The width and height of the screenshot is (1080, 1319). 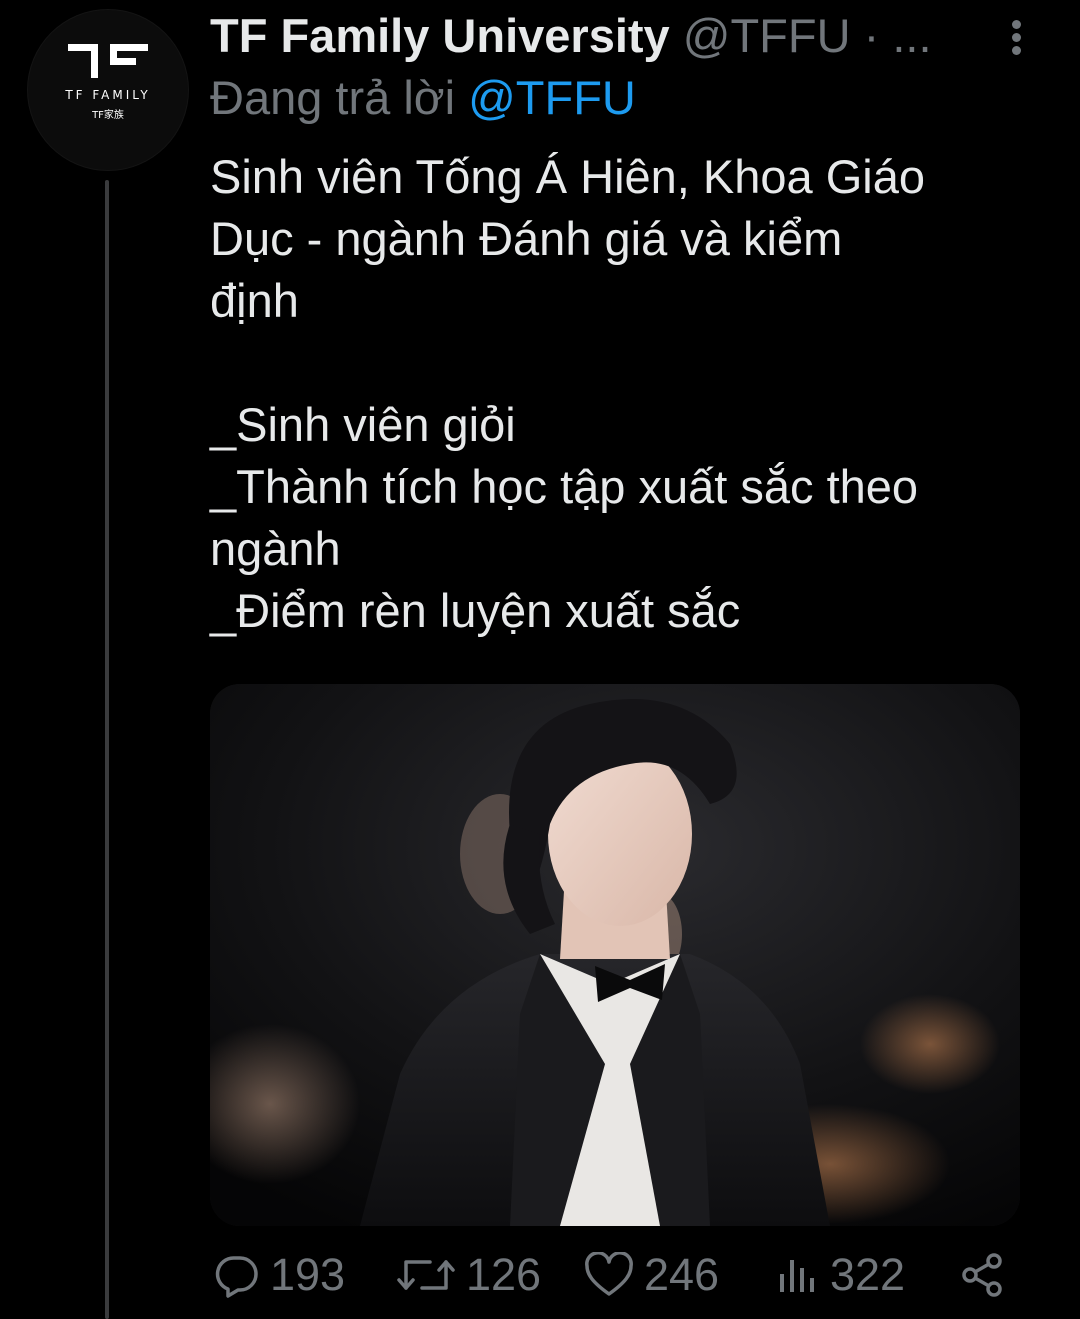 What do you see at coordinates (767, 35) in the screenshot?
I see `user-handle: @TFFU` at bounding box center [767, 35].